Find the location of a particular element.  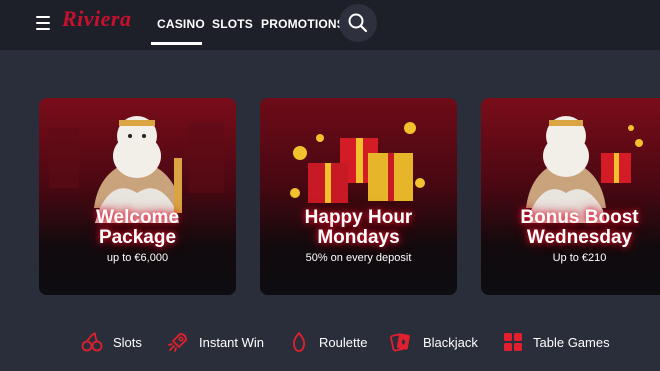

flame-icon is located at coordinates (299, 342).